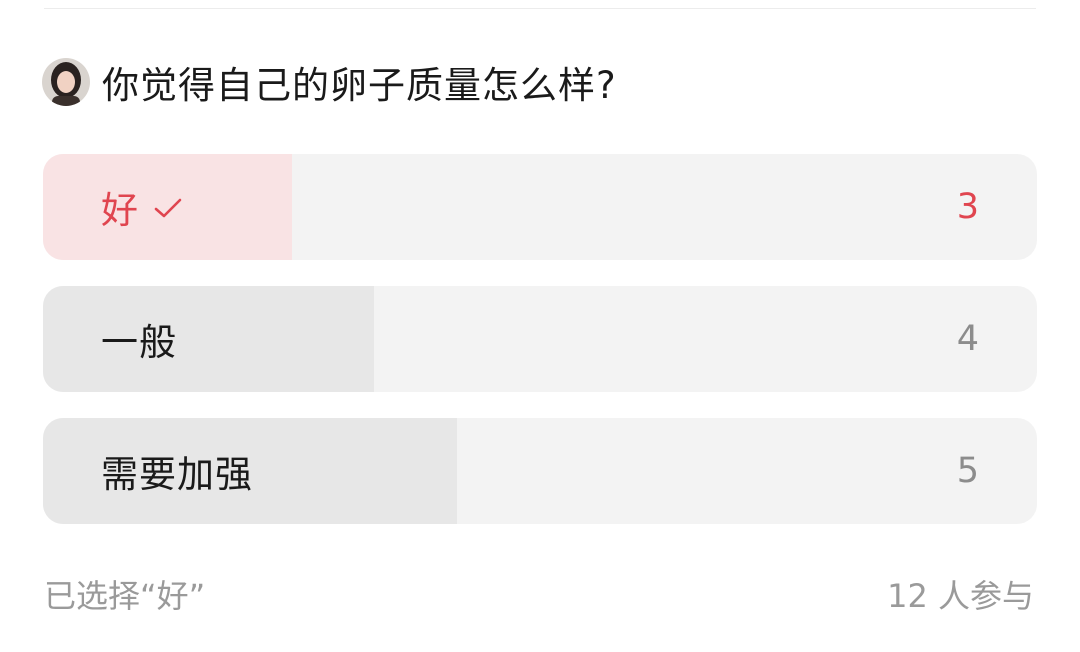 The height and width of the screenshot is (652, 1080). Describe the element at coordinates (177, 474) in the screenshot. I see `poll-option-label: 需要加强` at that location.